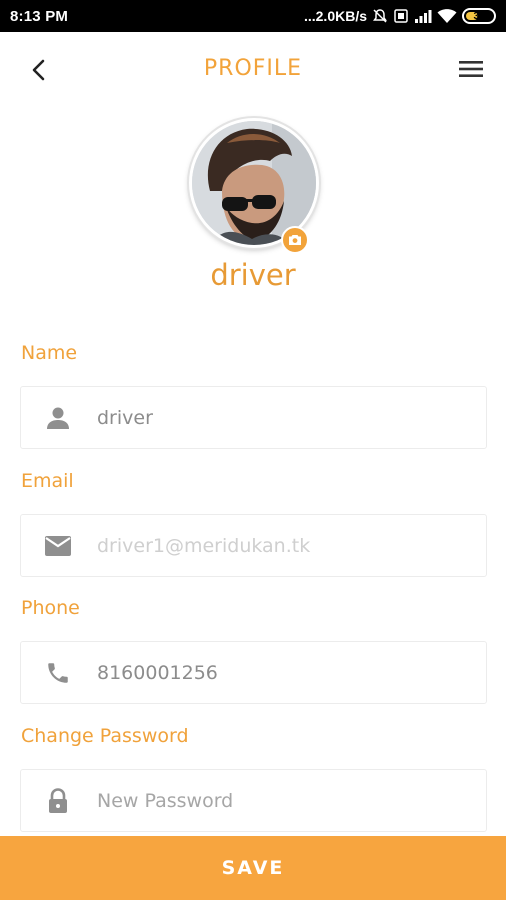 The image size is (506, 900). I want to click on status-icons: ...2.0KB/s 33, so click(400, 16).